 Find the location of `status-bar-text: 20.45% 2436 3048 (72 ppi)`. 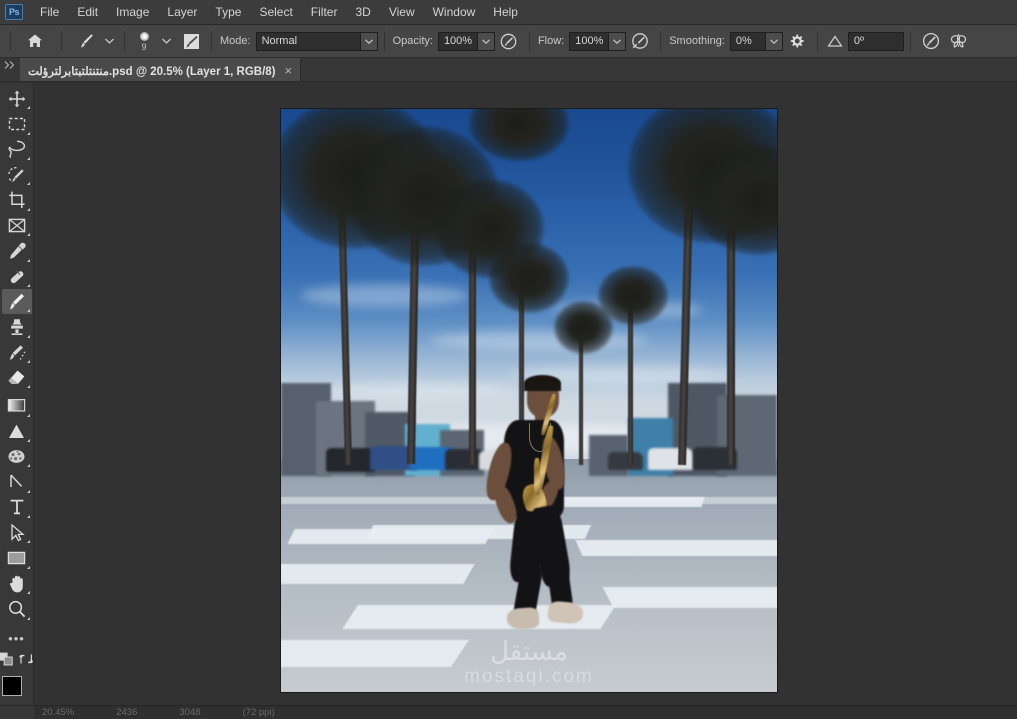

status-bar-text: 20.45% 2436 3048 (72 ppi) is located at coordinates (154, 712).